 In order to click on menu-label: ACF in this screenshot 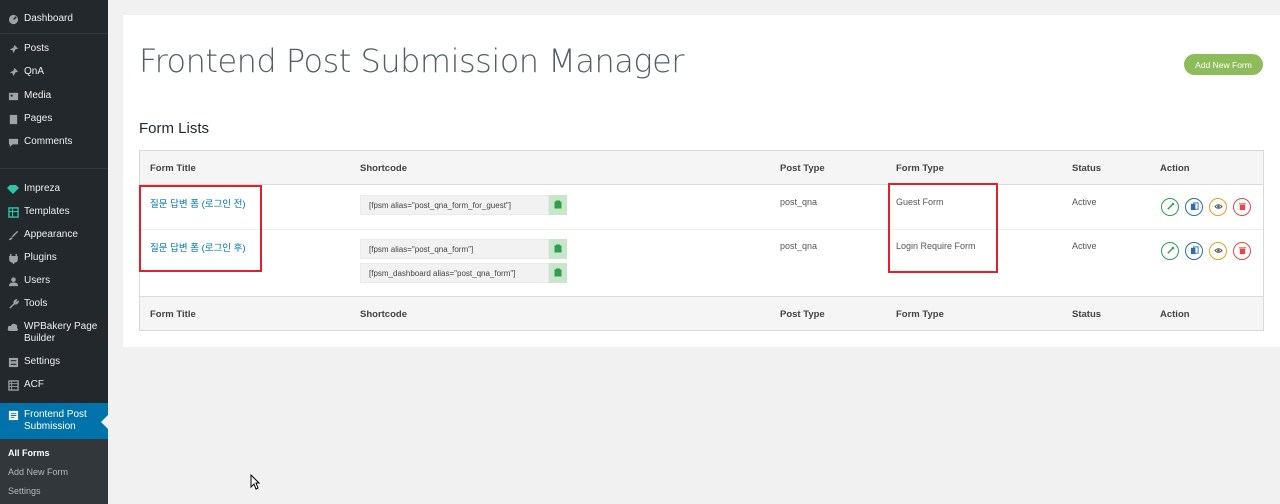, I will do `click(34, 384)`.